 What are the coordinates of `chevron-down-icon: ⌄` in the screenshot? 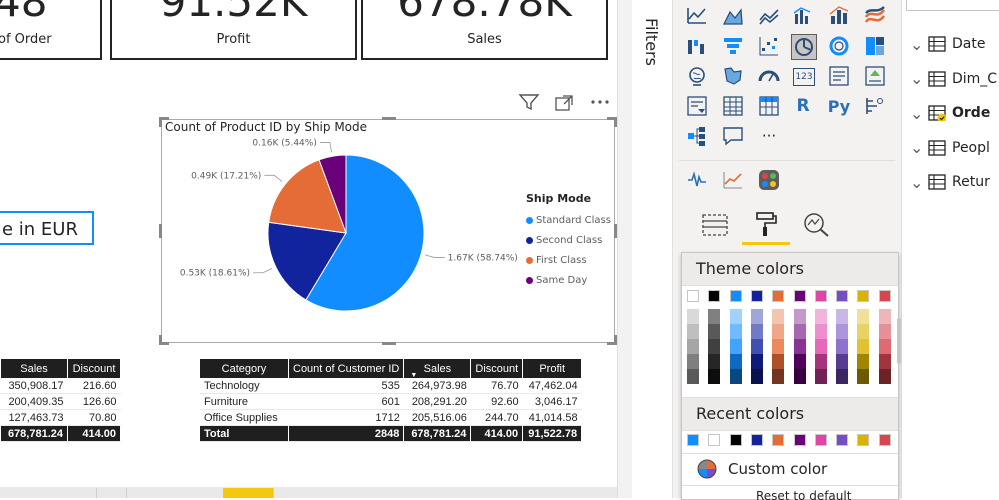 It's located at (918, 78).